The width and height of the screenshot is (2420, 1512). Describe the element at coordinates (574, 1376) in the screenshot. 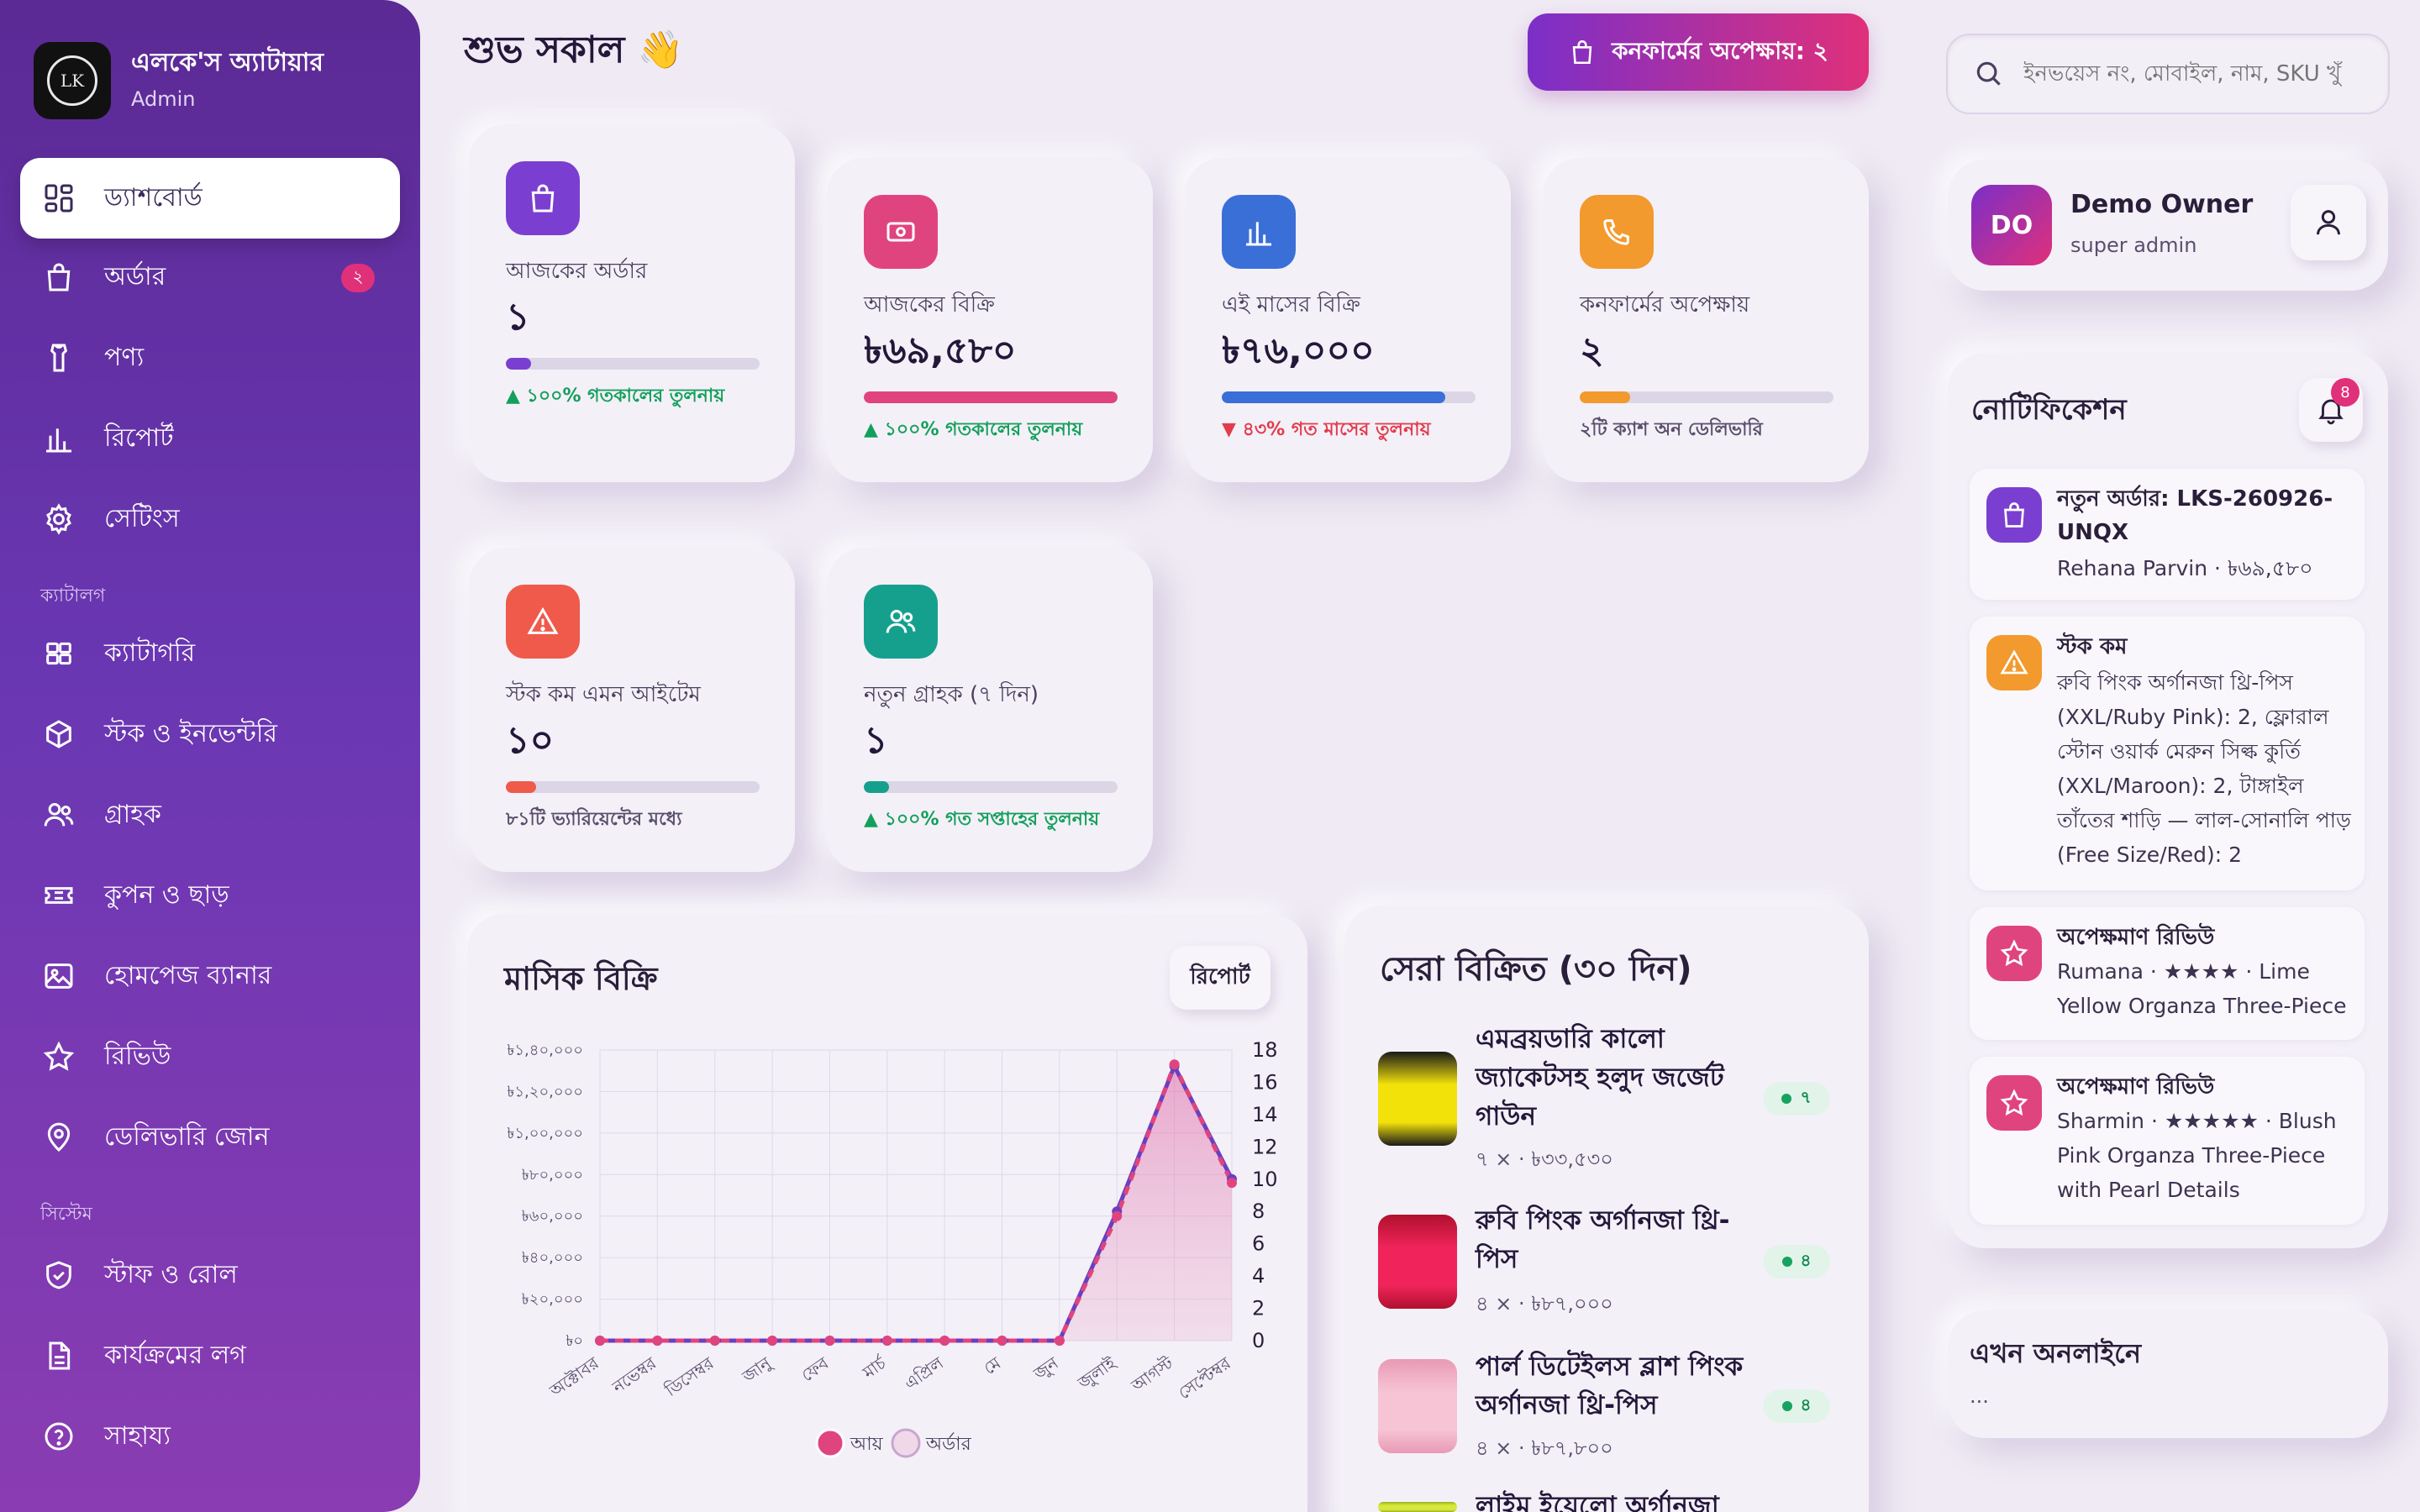

I see `x-tick-label: অক্টোবর` at that location.